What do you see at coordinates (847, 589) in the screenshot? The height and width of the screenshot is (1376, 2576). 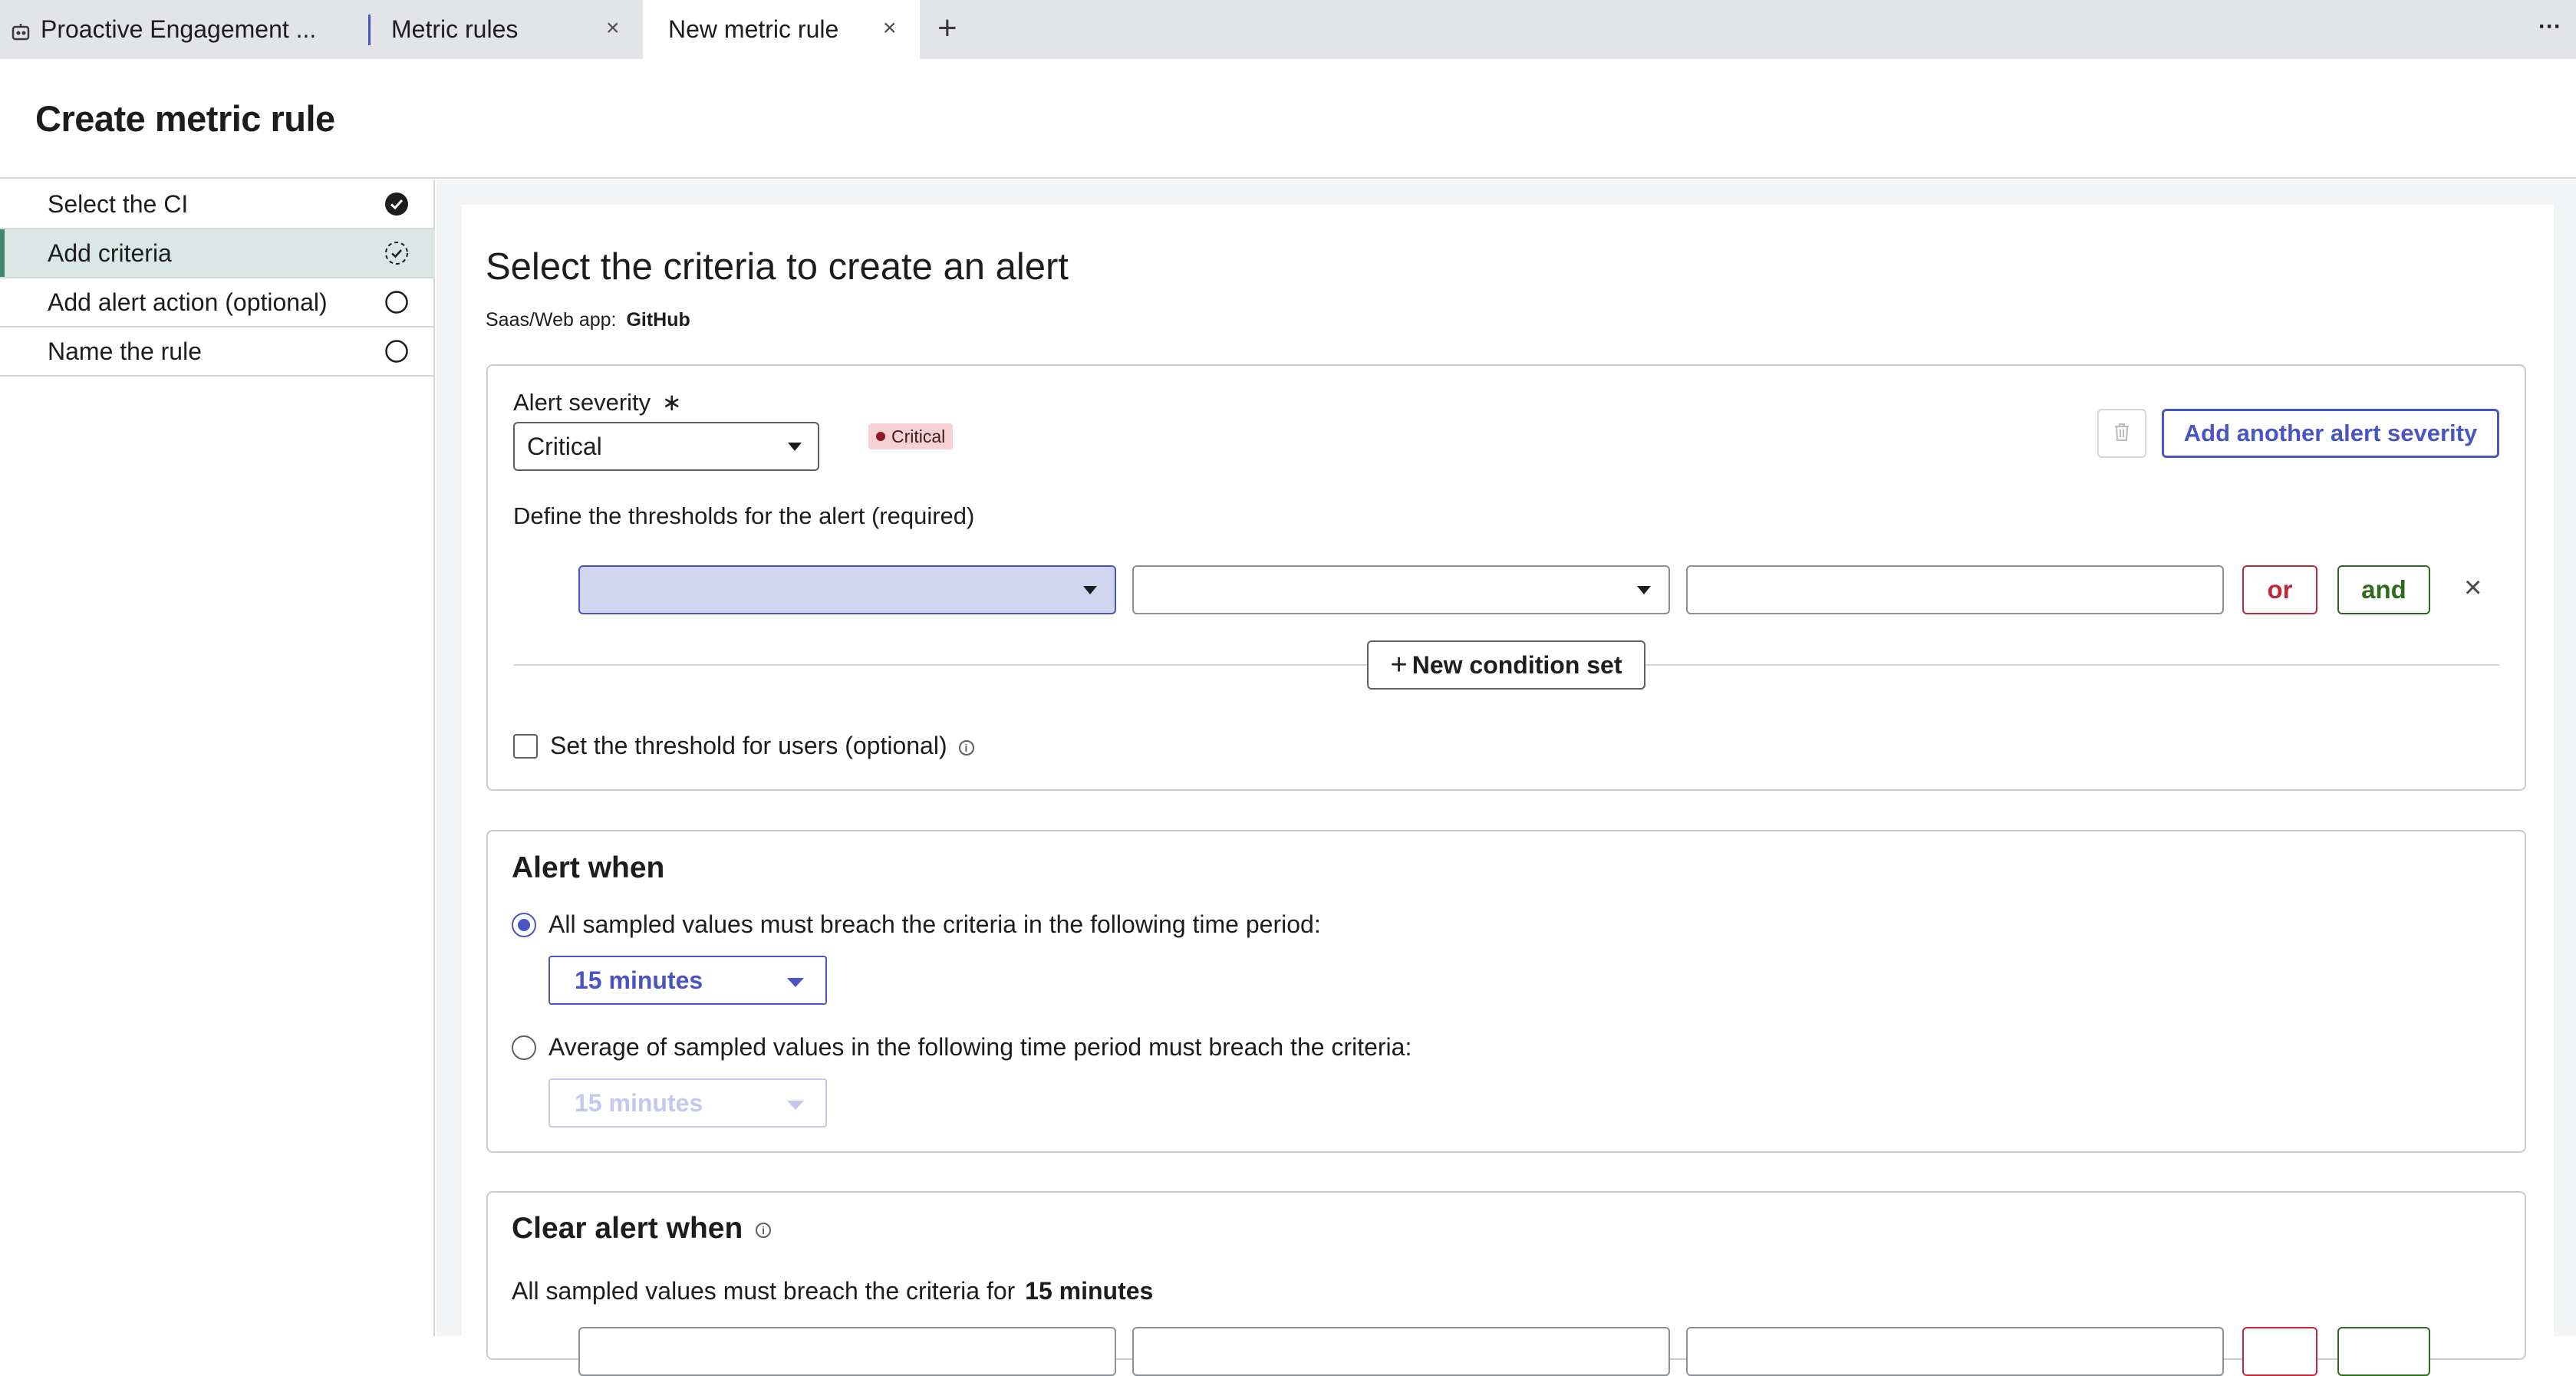 I see `metric-select` at bounding box center [847, 589].